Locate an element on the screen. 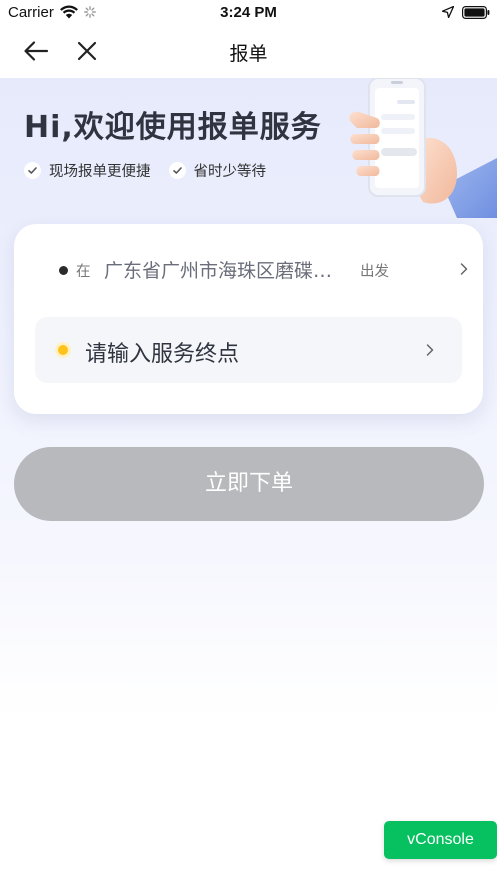 The width and height of the screenshot is (497, 883). destination-placeholder: 请输入服务终点 is located at coordinates (162, 354).